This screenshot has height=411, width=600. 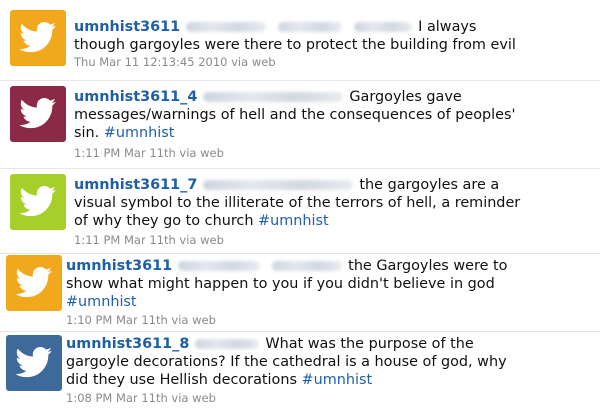 I want to click on tweet-text-line: Gargoyles gave, so click(x=405, y=97).